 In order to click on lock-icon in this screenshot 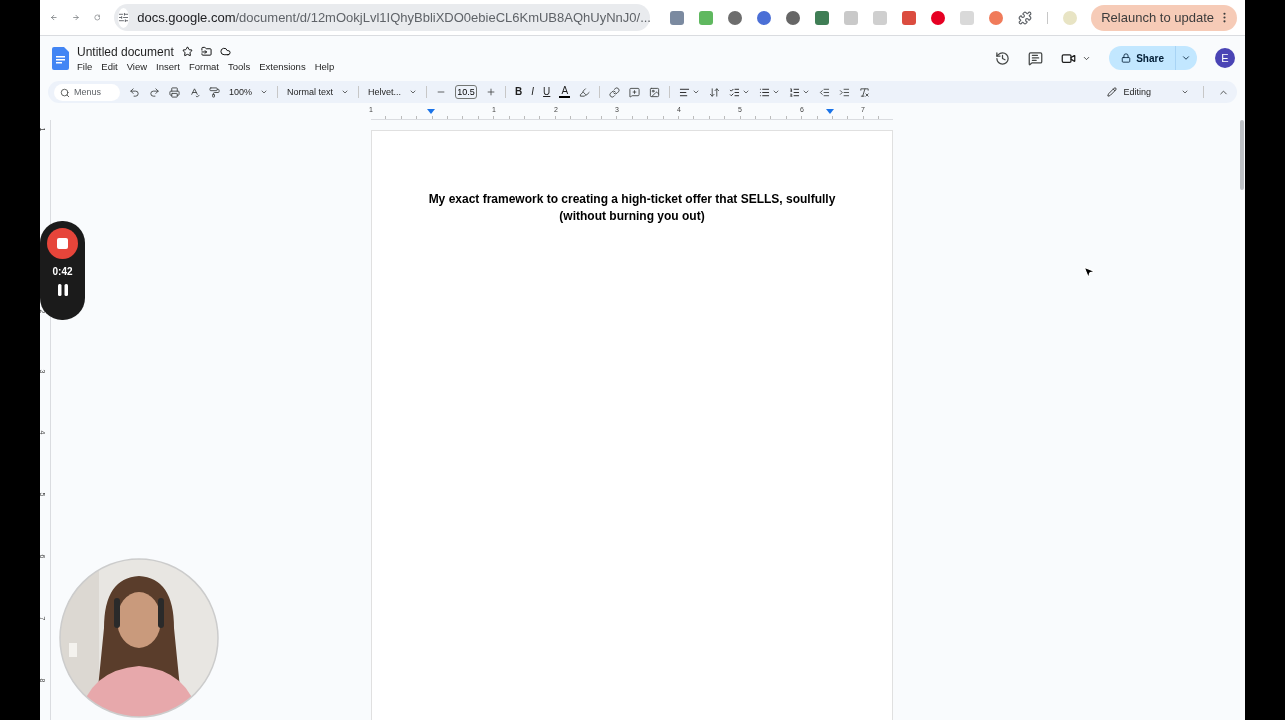, I will do `click(1126, 58)`.